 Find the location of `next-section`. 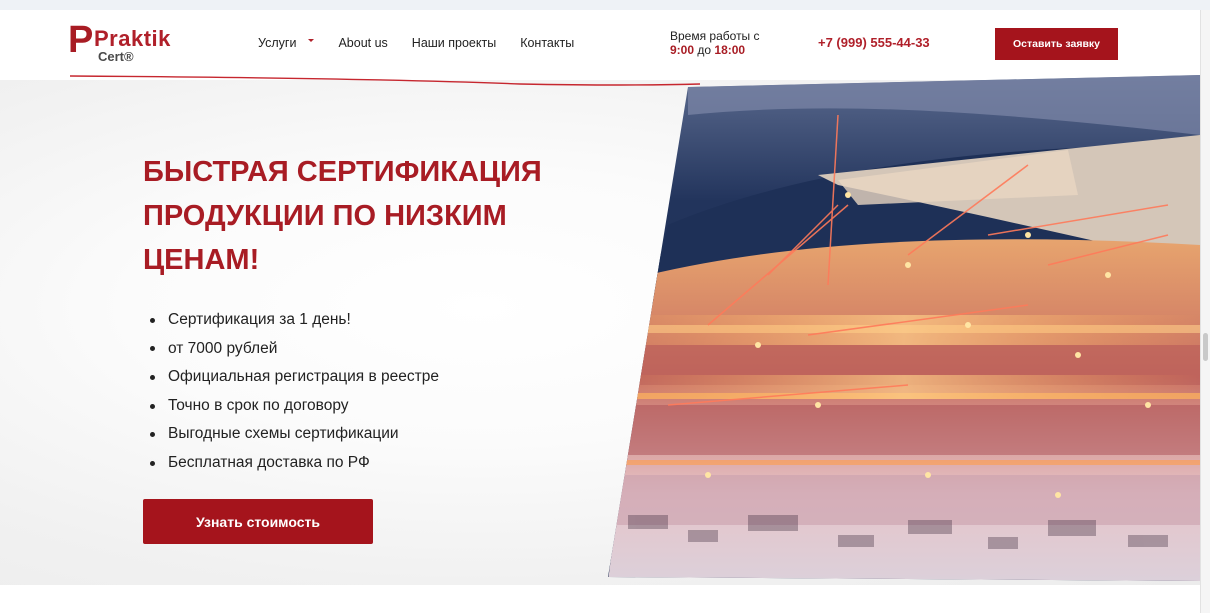

next-section is located at coordinates (600, 599).